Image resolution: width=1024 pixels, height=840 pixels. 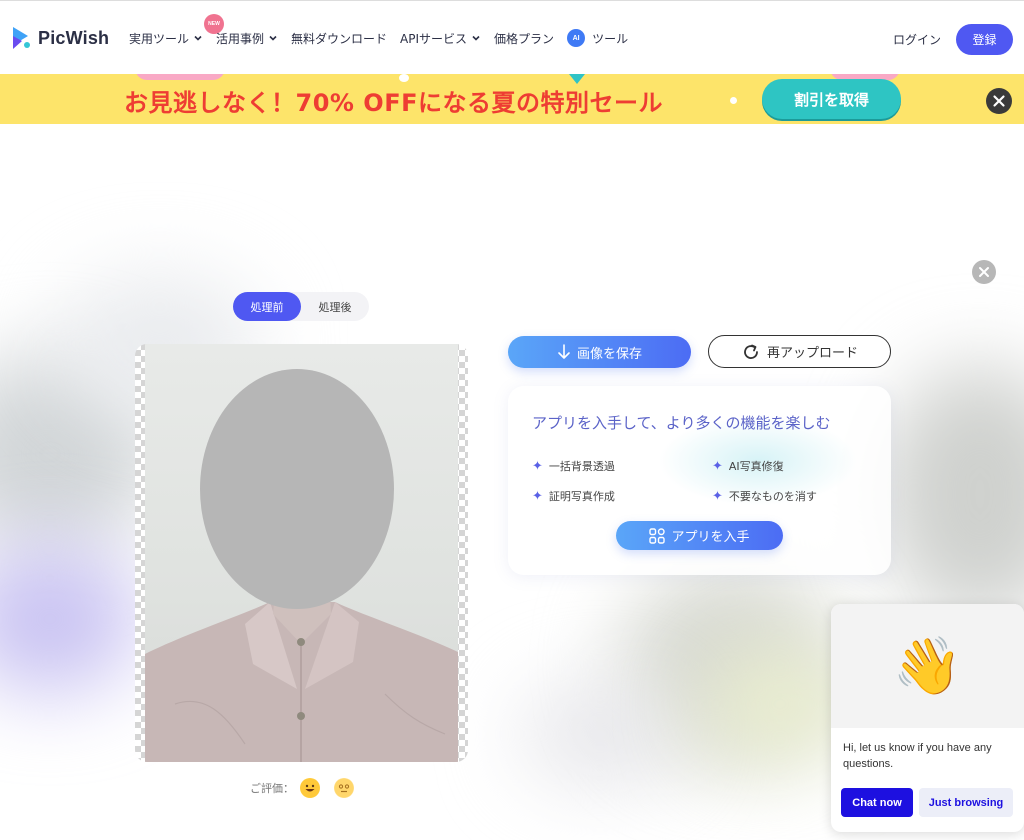 I want to click on nav-item-practical-tools: 実用ツール, so click(x=166, y=38).